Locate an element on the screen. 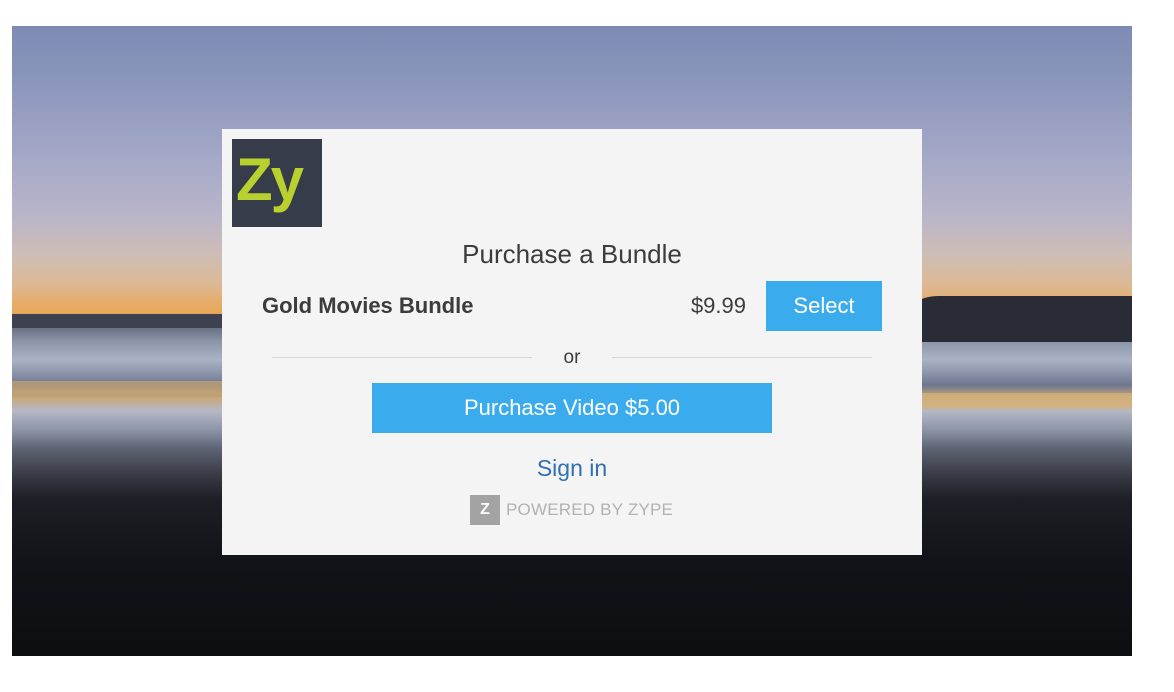  brand-logo: Zy is located at coordinates (277, 183).